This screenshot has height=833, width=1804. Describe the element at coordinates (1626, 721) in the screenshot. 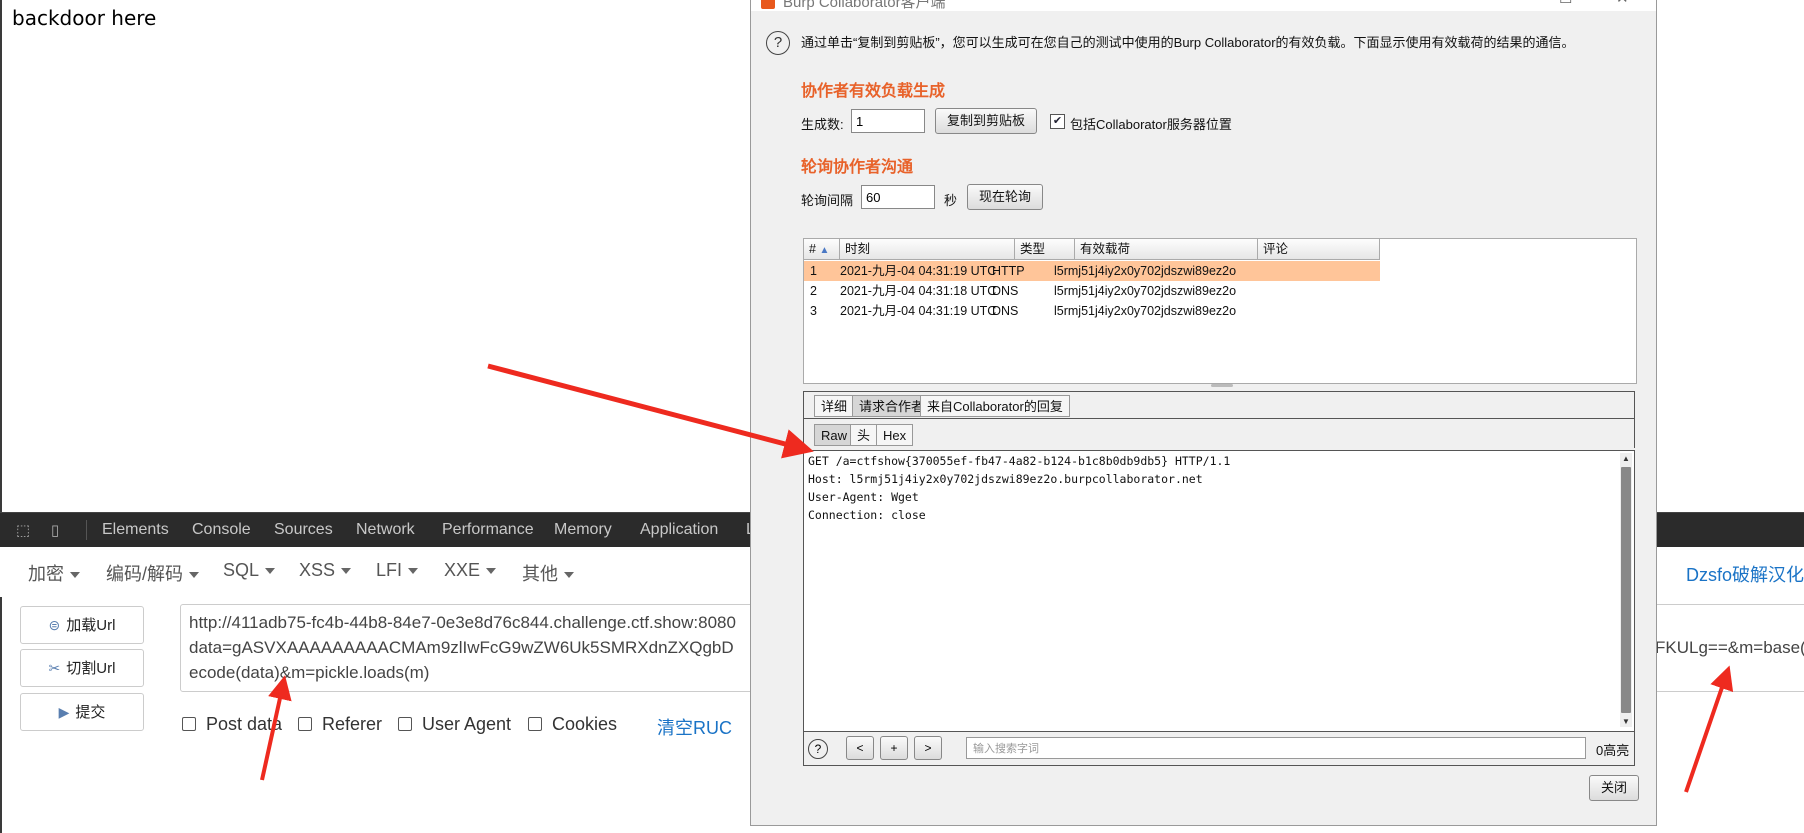

I see `scroll-down-icon: ▼` at that location.